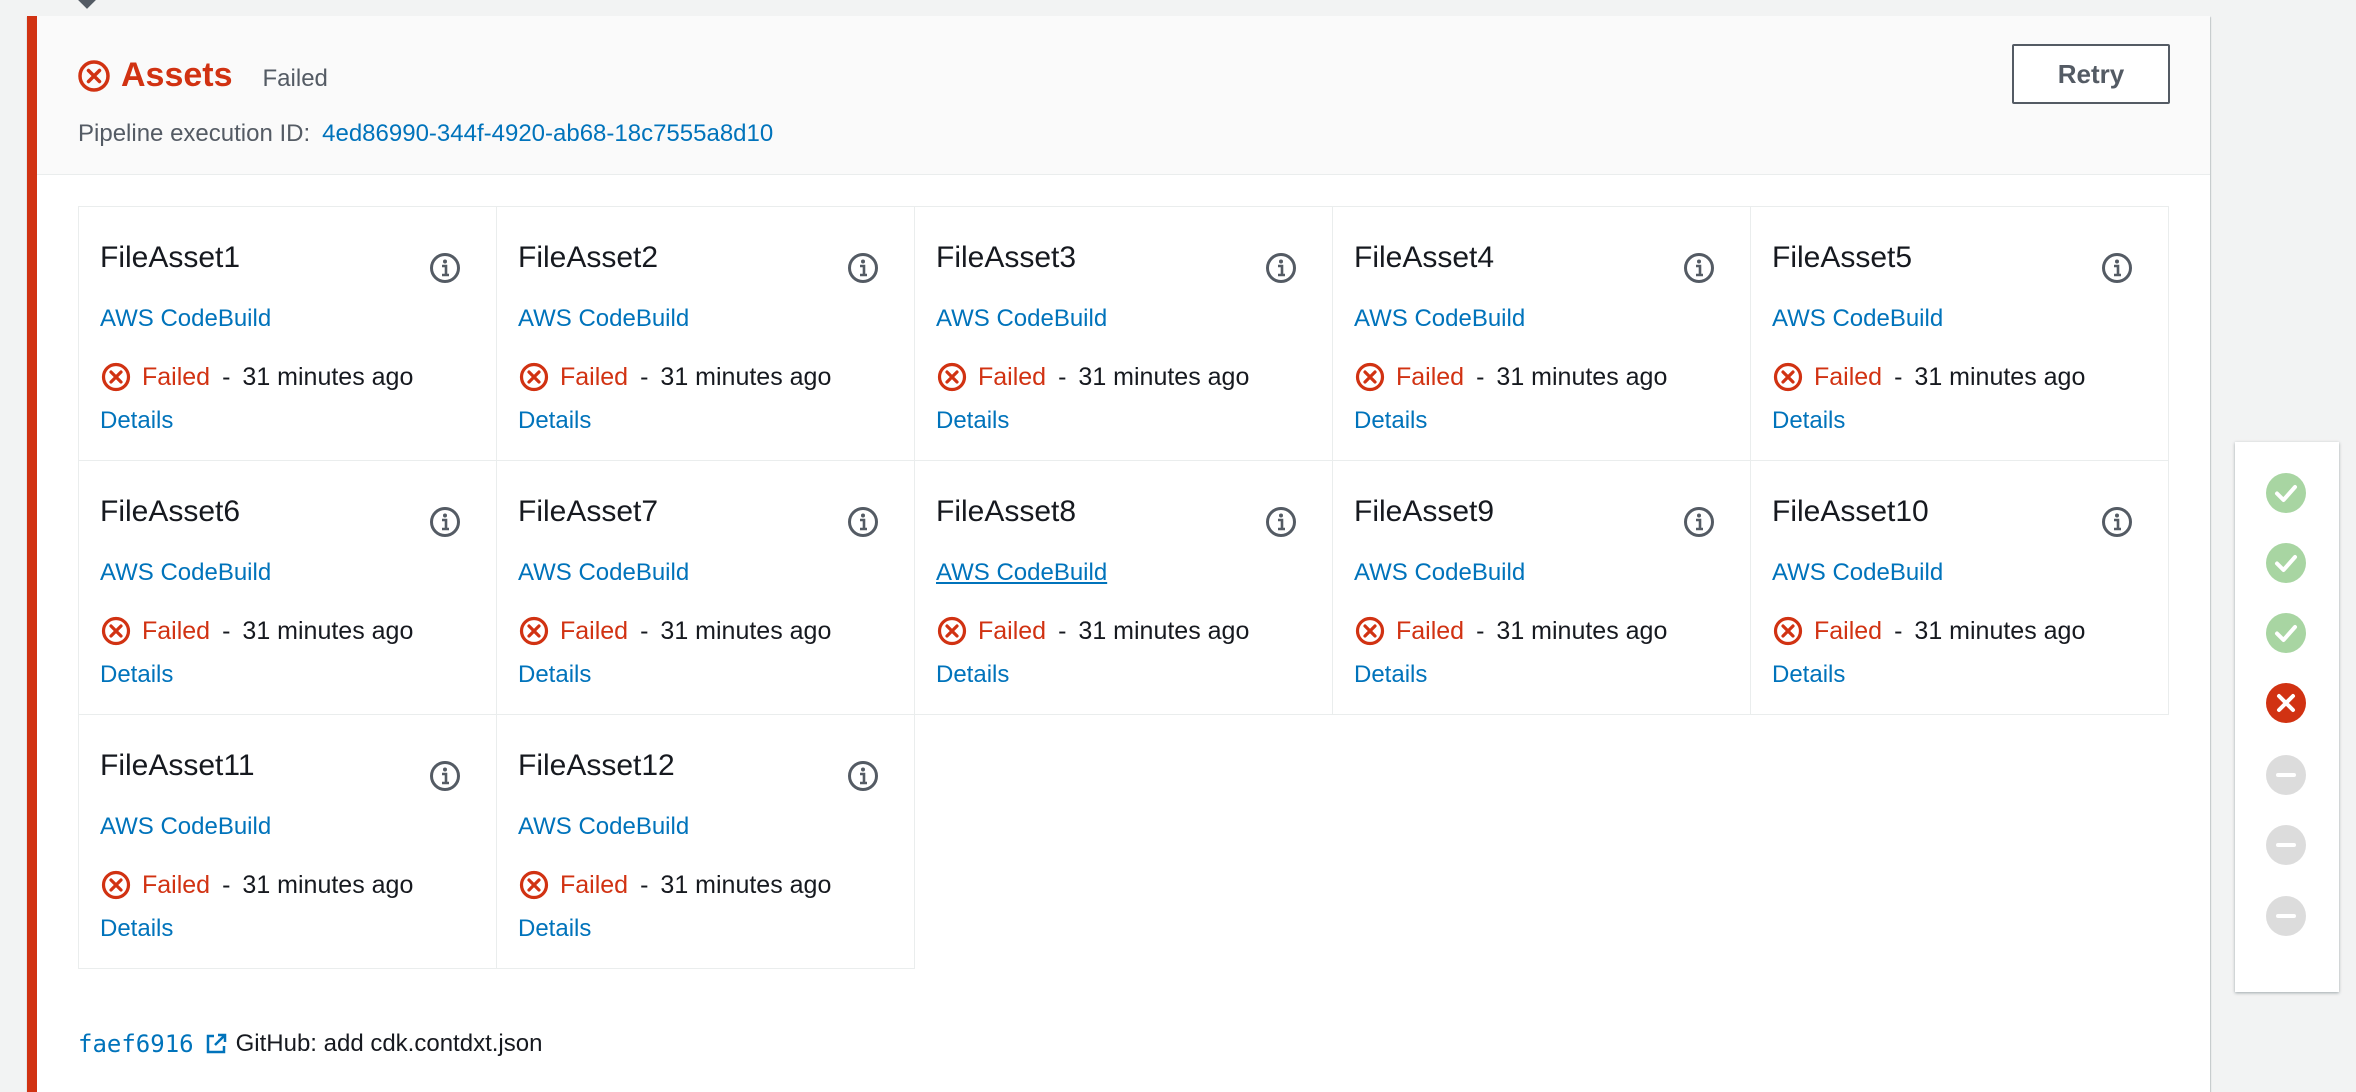  Describe the element at coordinates (588, 257) in the screenshot. I see `action-name: FileAsset2` at that location.